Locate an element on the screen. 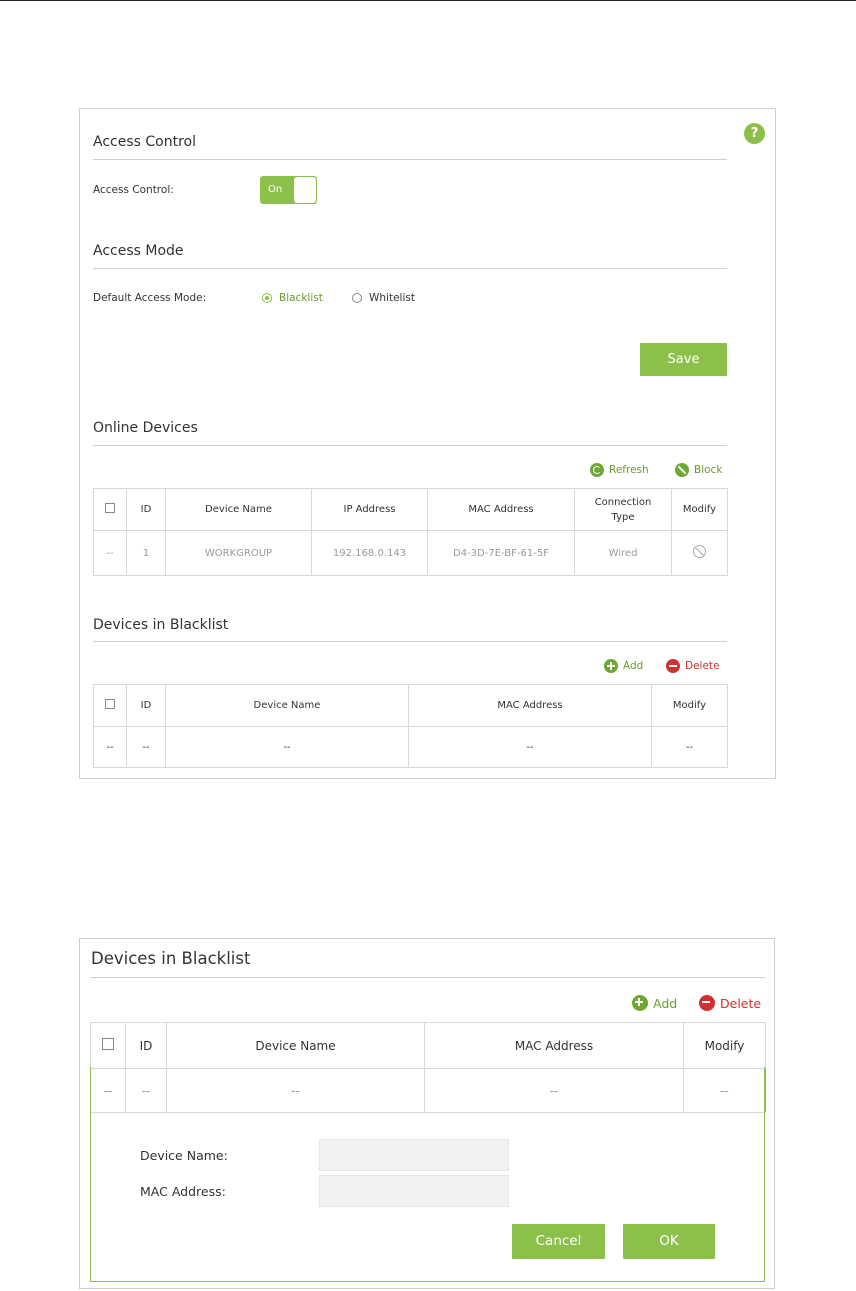 The width and height of the screenshot is (856, 1291). toggle-state-label: On is located at coordinates (275, 189).